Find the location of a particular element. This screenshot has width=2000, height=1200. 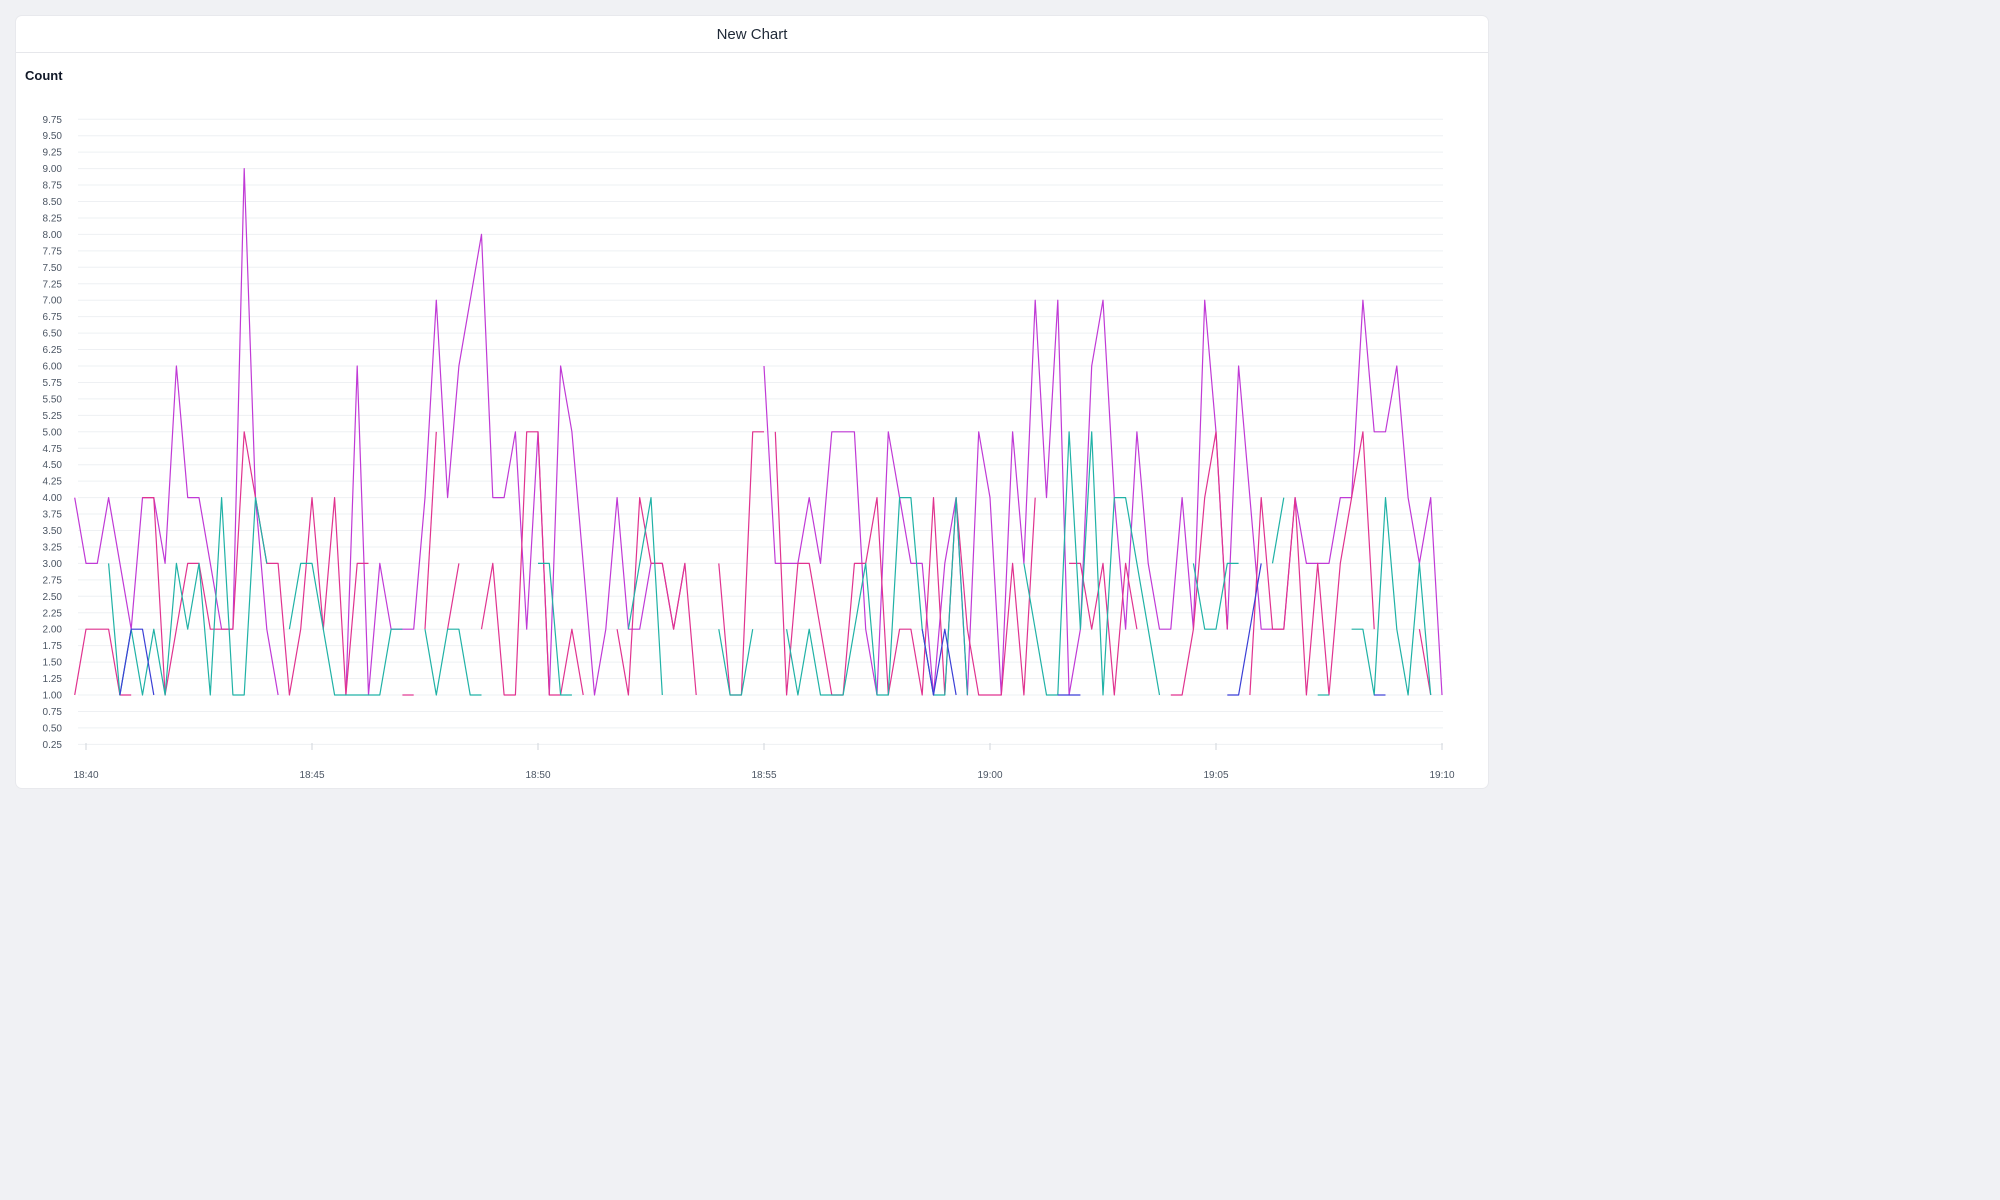

y-tick-label: 2.75 is located at coordinates (53, 580).